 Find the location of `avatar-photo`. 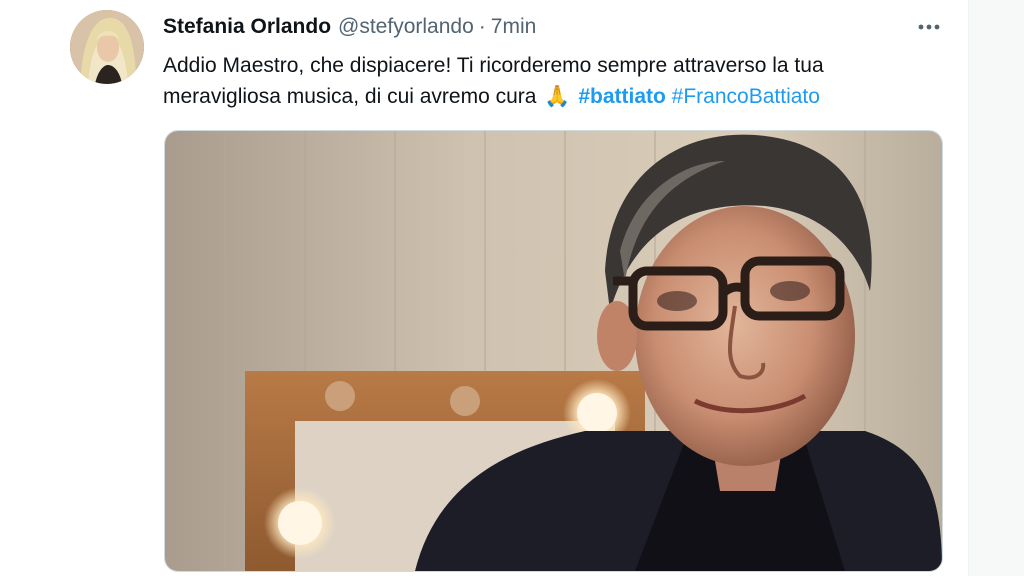

avatar-photo is located at coordinates (107, 47).